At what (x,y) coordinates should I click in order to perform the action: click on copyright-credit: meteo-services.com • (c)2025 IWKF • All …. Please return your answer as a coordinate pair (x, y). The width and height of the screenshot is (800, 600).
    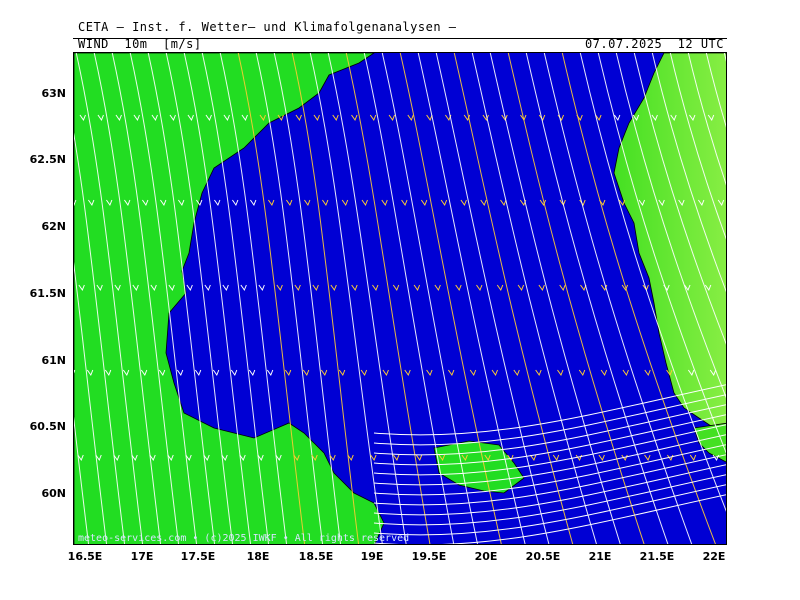
    Looking at the image, I should click on (244, 538).